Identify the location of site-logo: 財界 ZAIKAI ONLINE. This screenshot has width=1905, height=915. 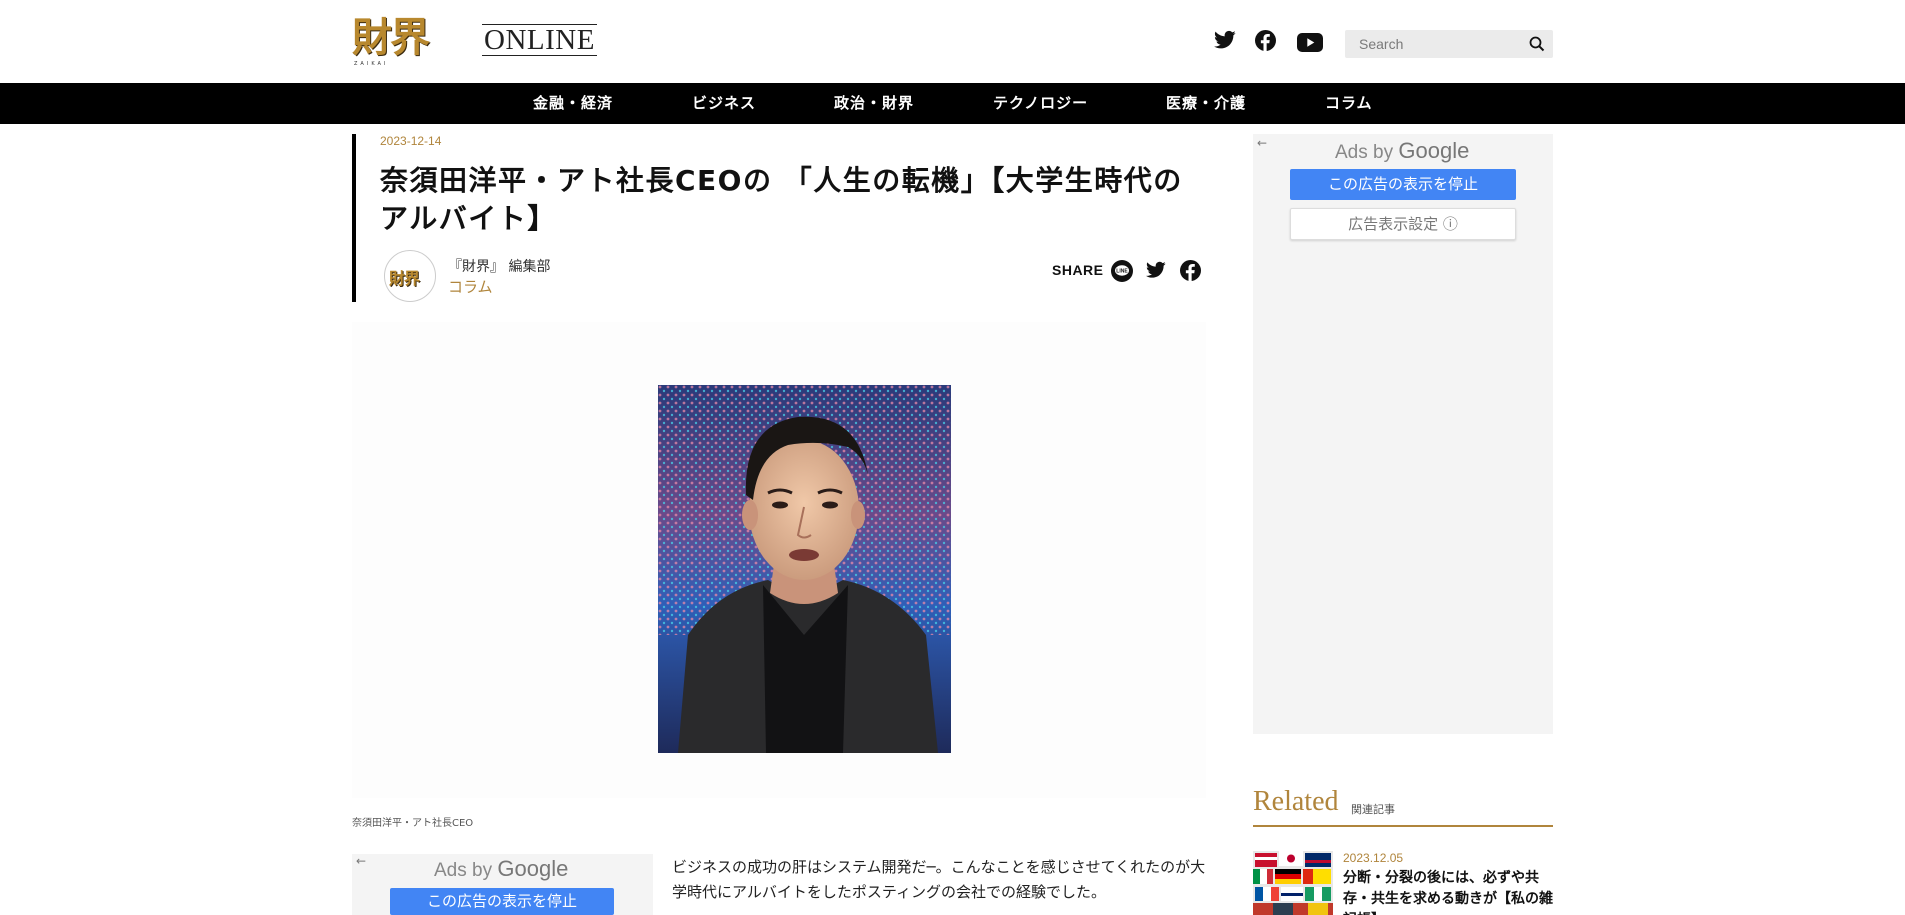
(474, 44).